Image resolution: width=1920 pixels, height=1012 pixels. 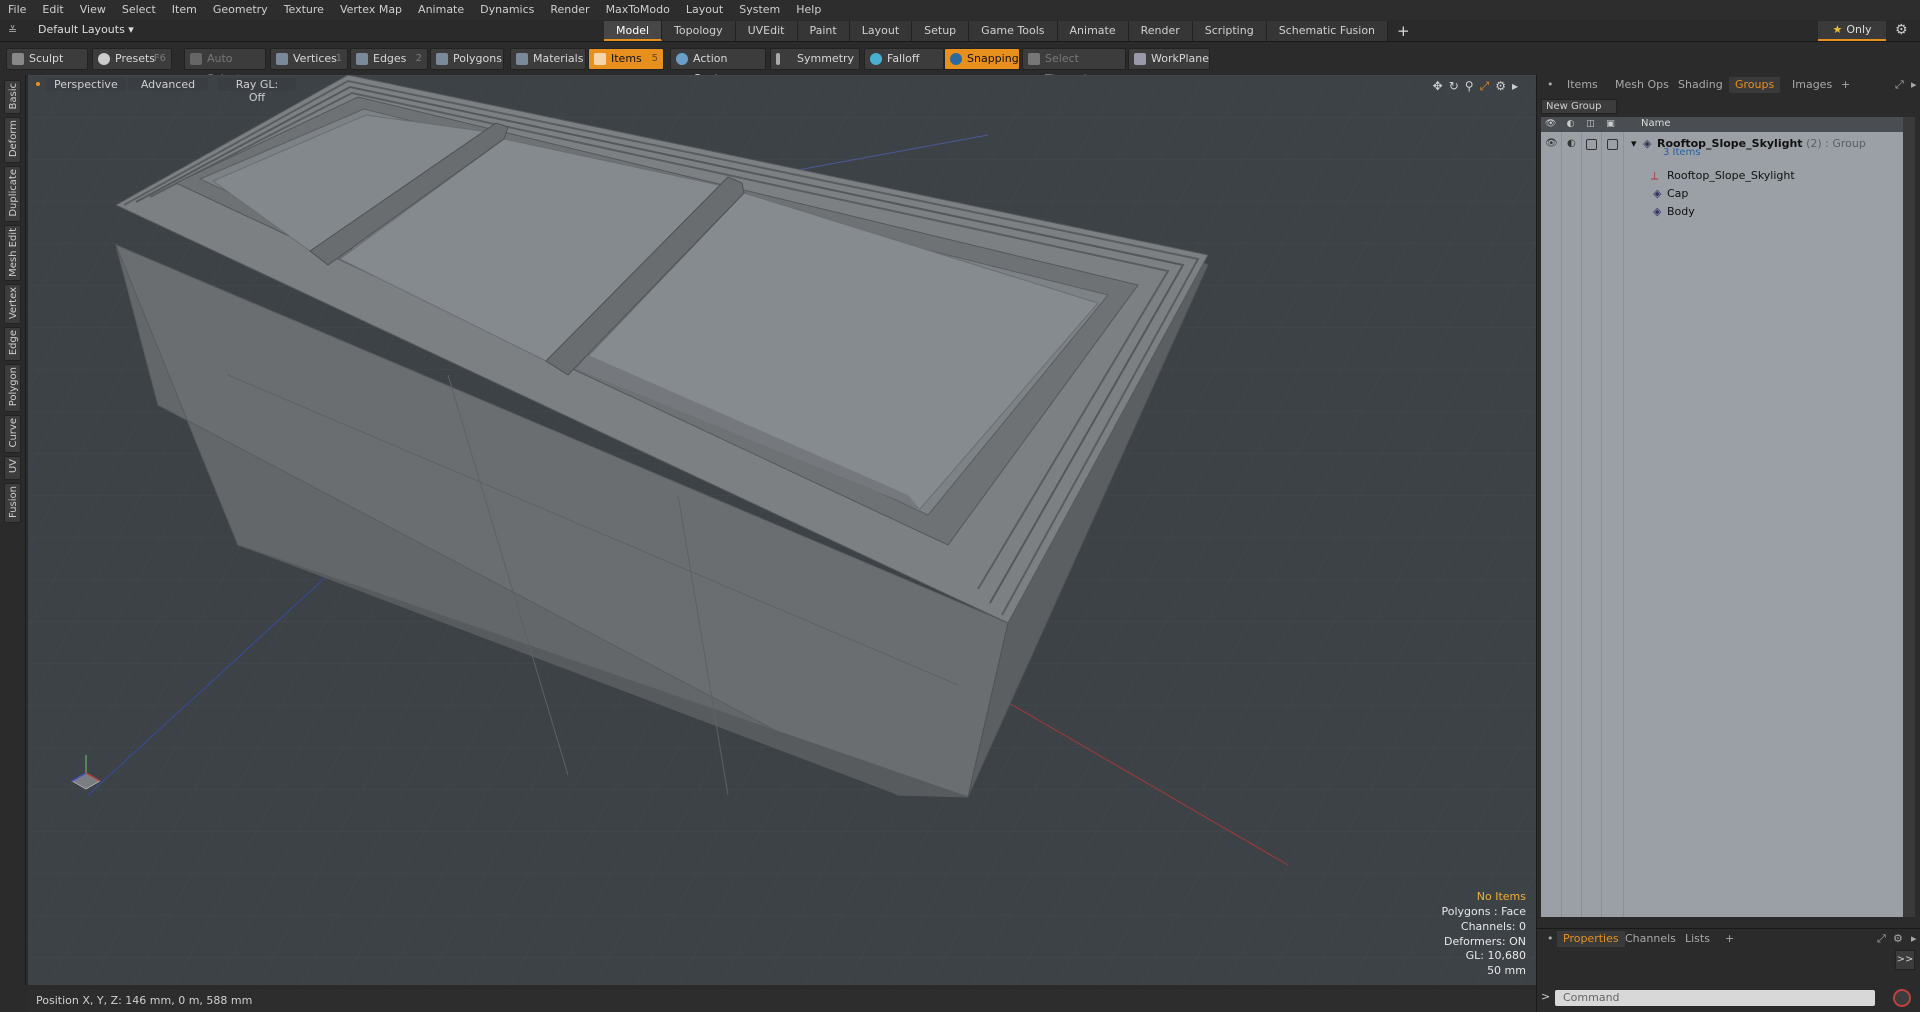 What do you see at coordinates (1722, 194) in the screenshot?
I see `list-item: ◈ Cap` at bounding box center [1722, 194].